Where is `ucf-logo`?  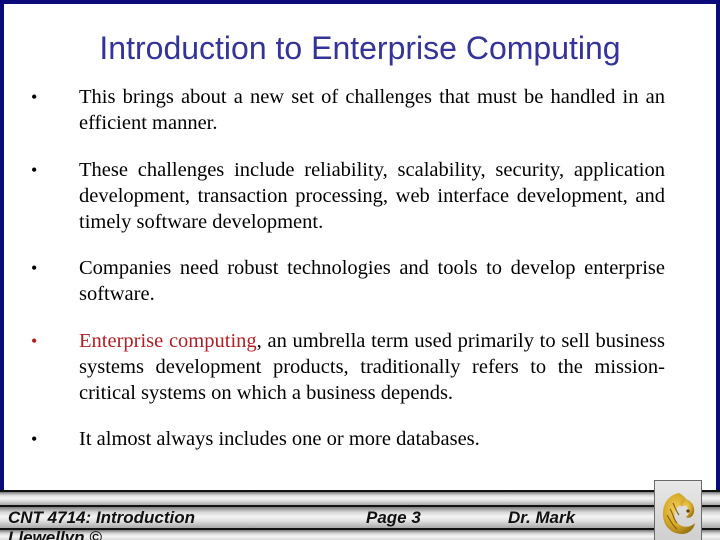 ucf-logo is located at coordinates (678, 510).